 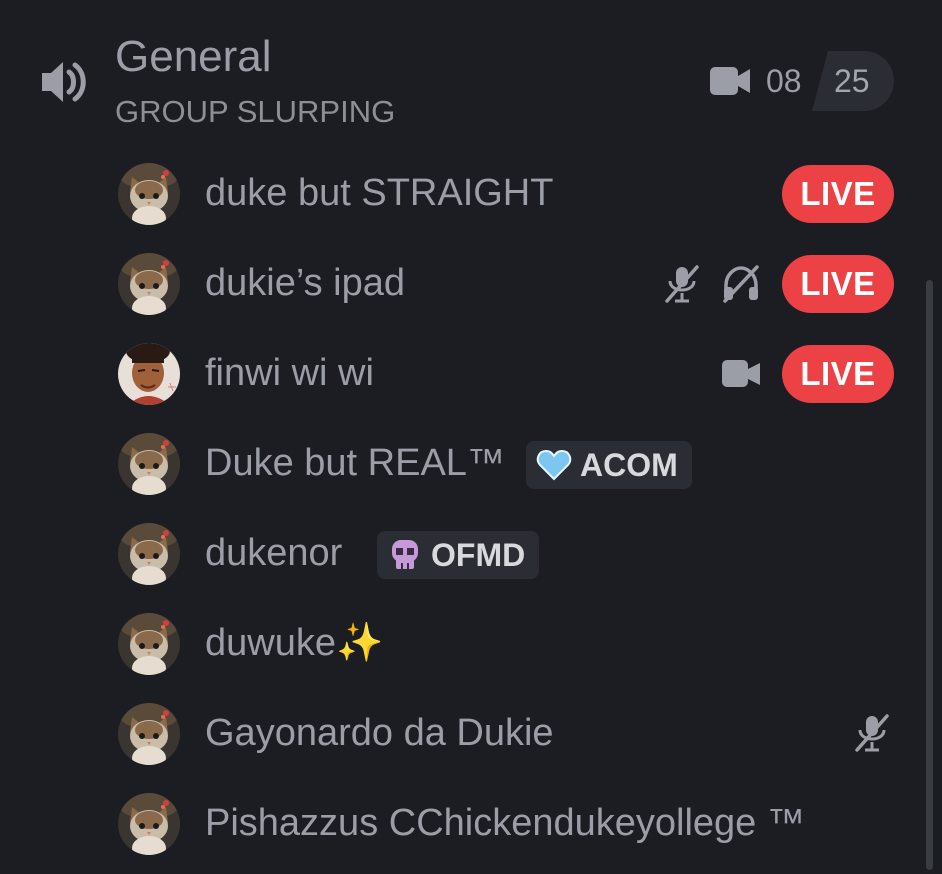 I want to click on voice-member: dukie’s ipad LIVE, so click(x=471, y=283).